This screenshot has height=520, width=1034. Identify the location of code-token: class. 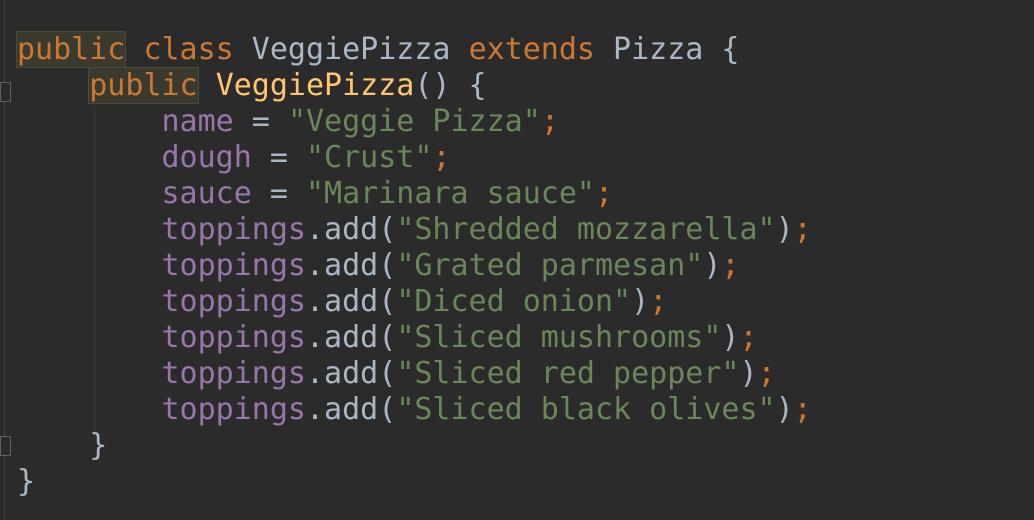
(188, 49).